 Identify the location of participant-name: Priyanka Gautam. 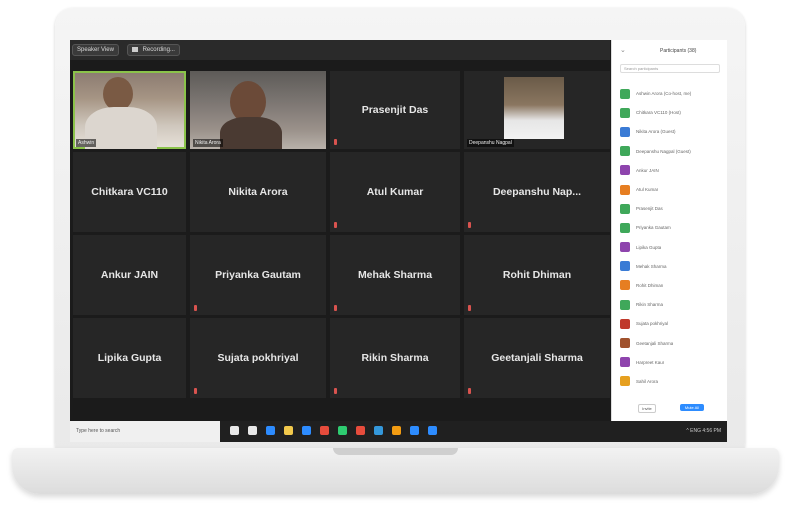
(258, 275).